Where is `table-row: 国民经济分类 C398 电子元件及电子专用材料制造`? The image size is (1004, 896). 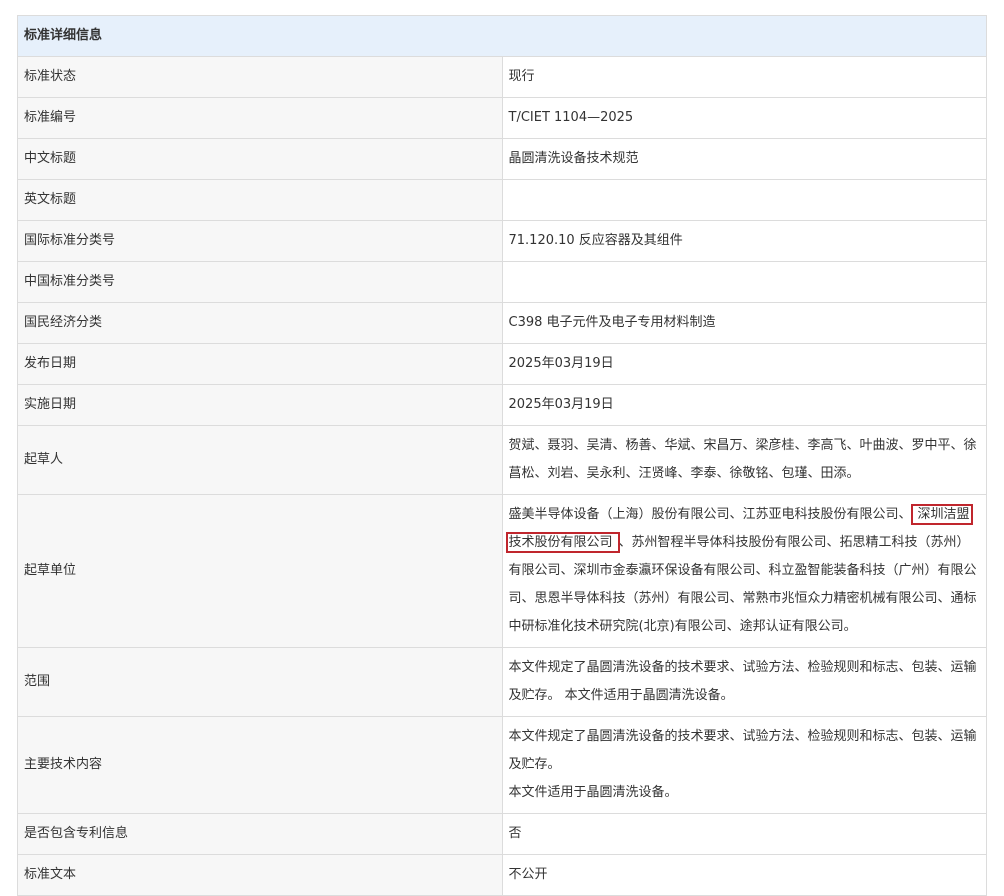
table-row: 国民经济分类 C398 电子元件及电子专用材料制造 is located at coordinates (502, 323).